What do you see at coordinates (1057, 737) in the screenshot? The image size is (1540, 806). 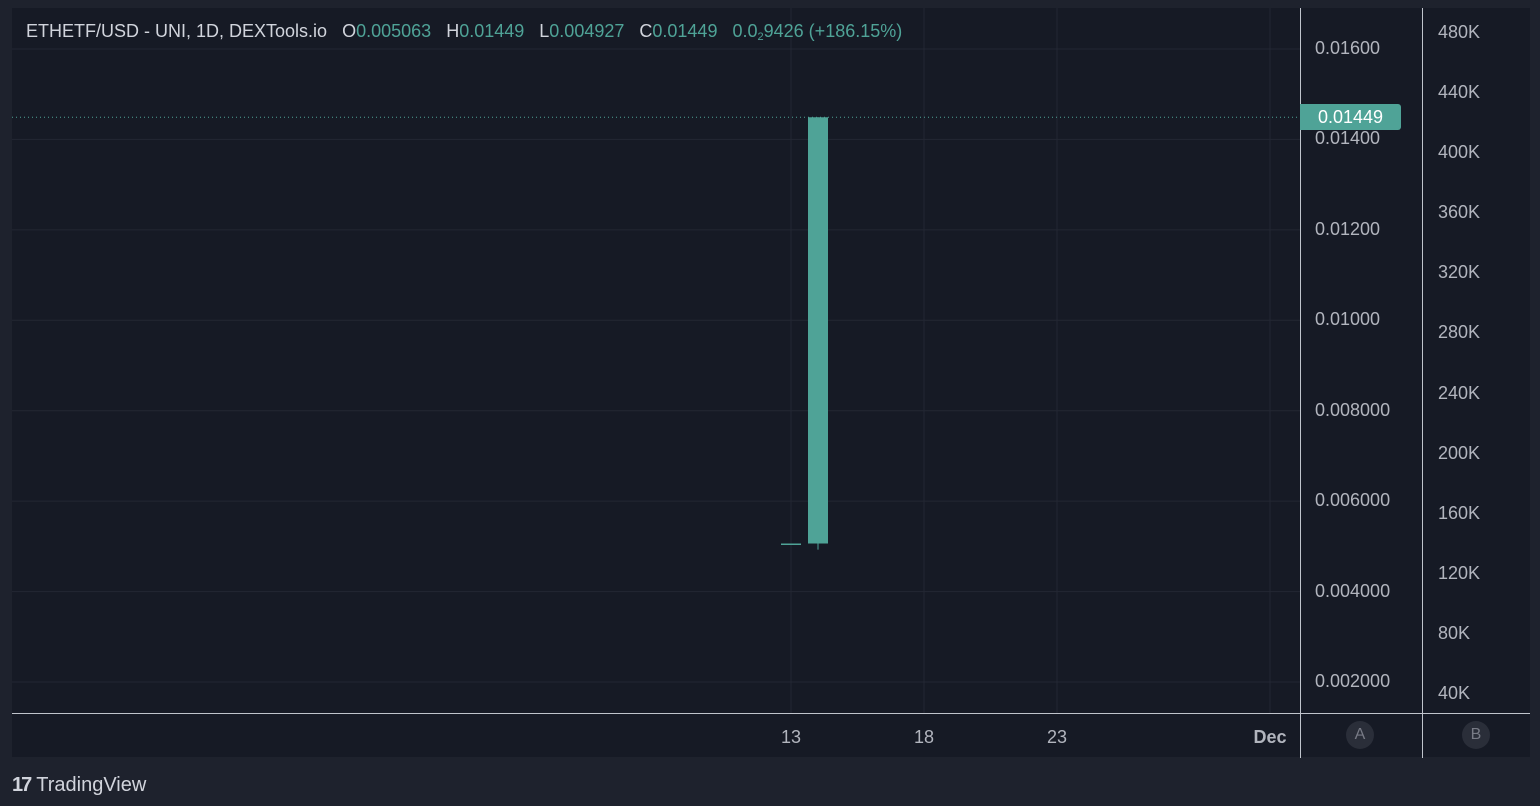 I see `time-axis-label: 23` at bounding box center [1057, 737].